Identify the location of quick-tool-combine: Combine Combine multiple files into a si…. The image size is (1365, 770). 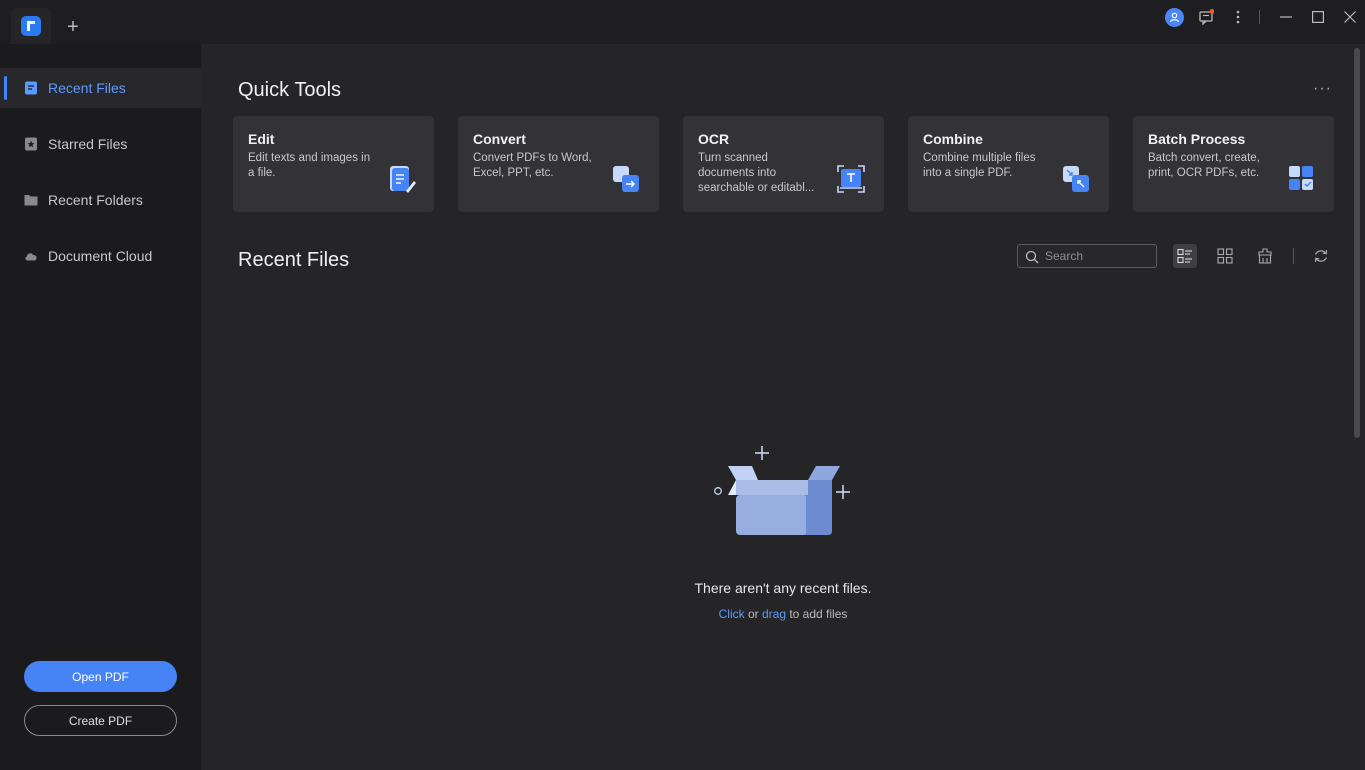
(1008, 164).